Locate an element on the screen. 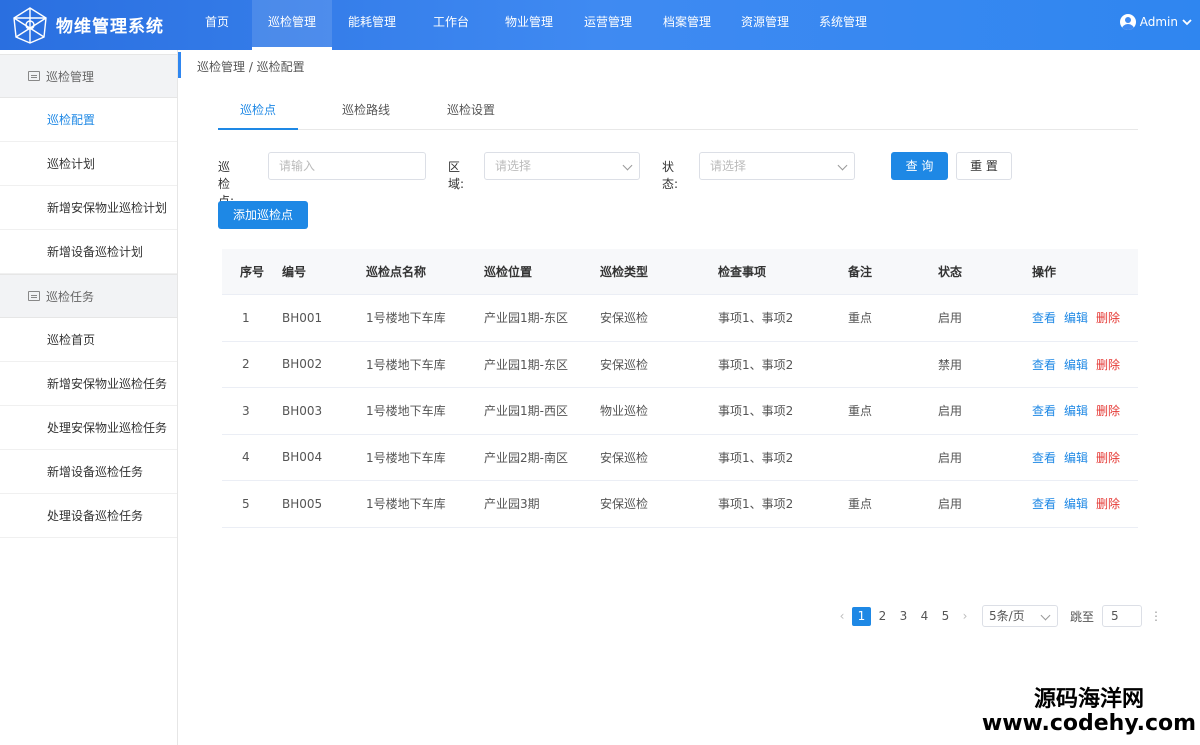 The image size is (1200, 745). col-header-items: 检查事项 is located at coordinates (742, 272).